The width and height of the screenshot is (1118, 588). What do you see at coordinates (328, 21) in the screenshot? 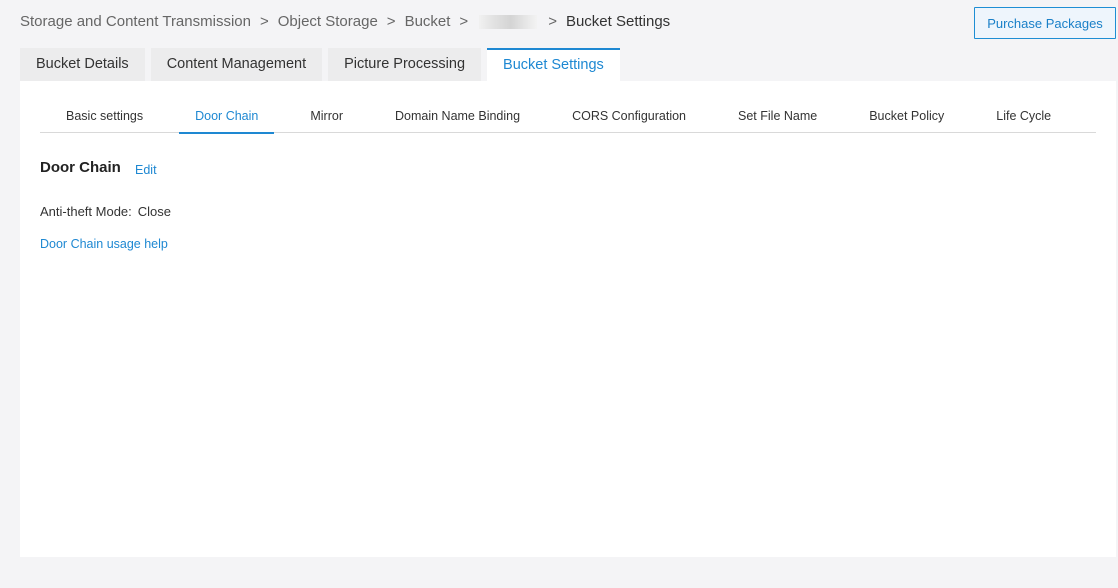
I see `breadcrumb-item-object-storage: Object Storage` at bounding box center [328, 21].